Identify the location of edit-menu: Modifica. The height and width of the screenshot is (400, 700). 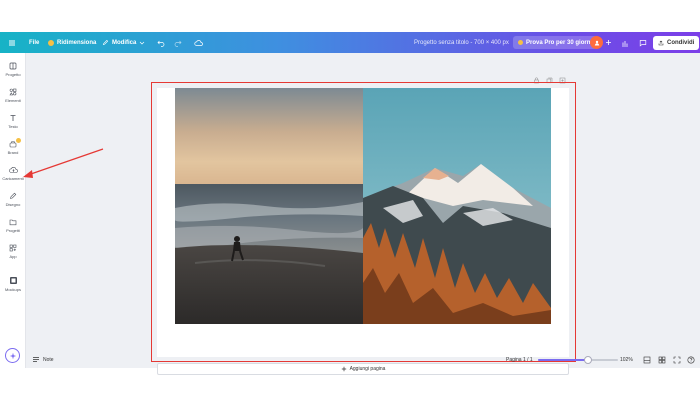
(123, 42).